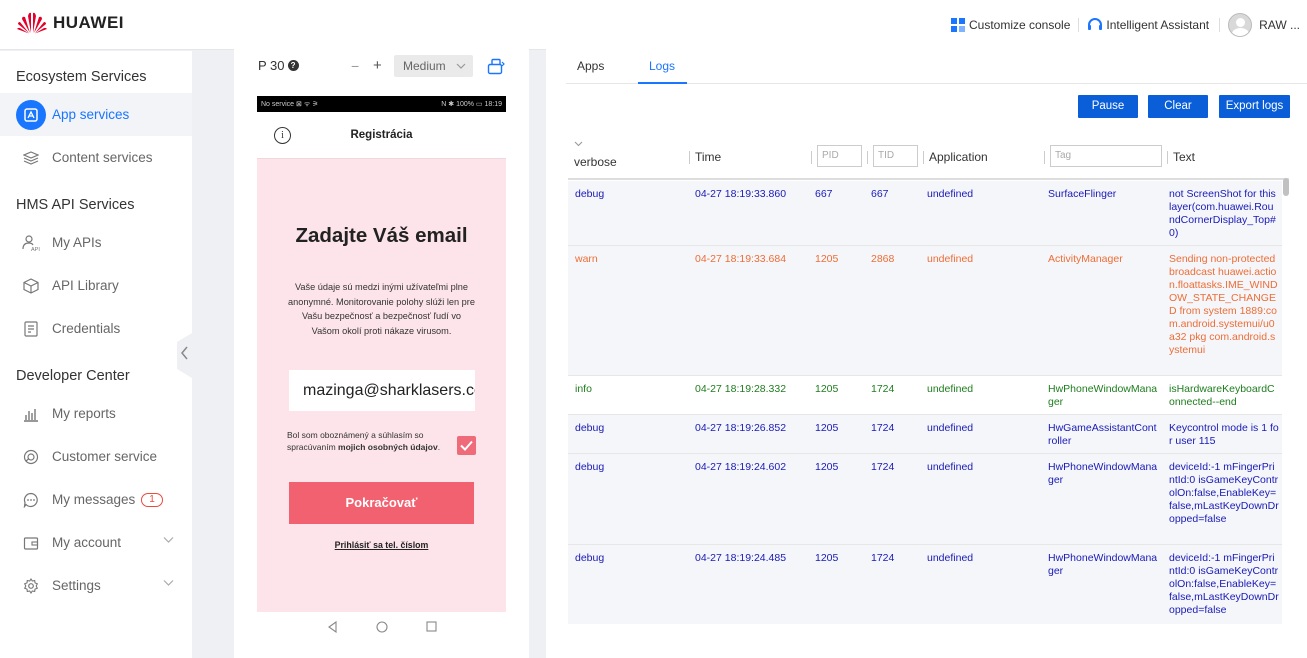 This screenshot has width=1307, height=658. I want to click on tab-logs: Logs, so click(662, 66).